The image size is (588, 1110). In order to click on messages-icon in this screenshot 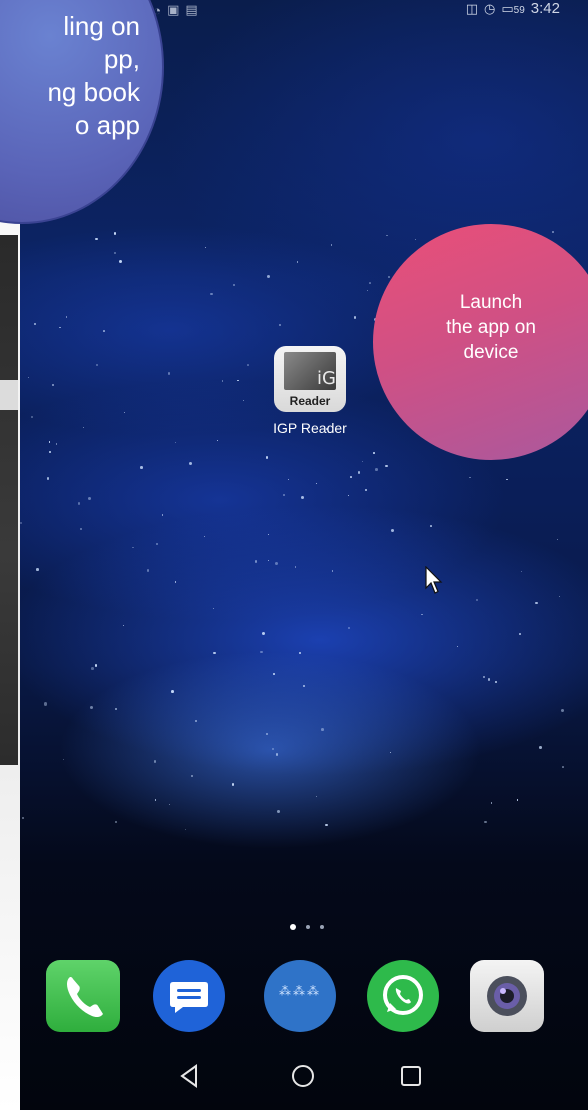, I will do `click(189, 997)`.